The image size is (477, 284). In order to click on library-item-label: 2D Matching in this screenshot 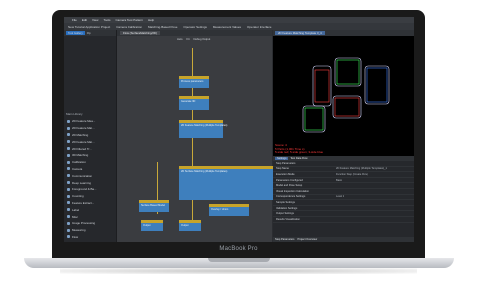, I will do `click(80, 134)`.